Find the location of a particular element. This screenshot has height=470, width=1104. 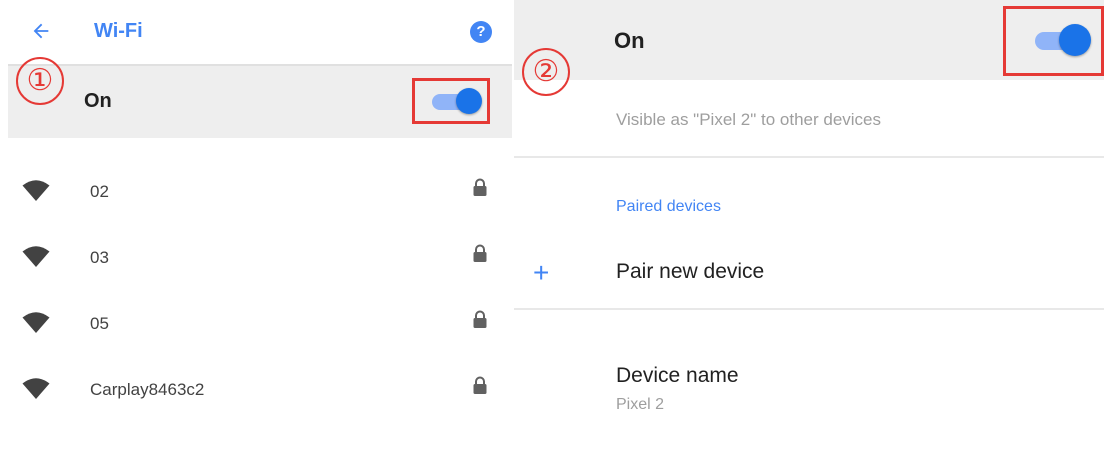

wifi-toggle-switch is located at coordinates (459, 101).